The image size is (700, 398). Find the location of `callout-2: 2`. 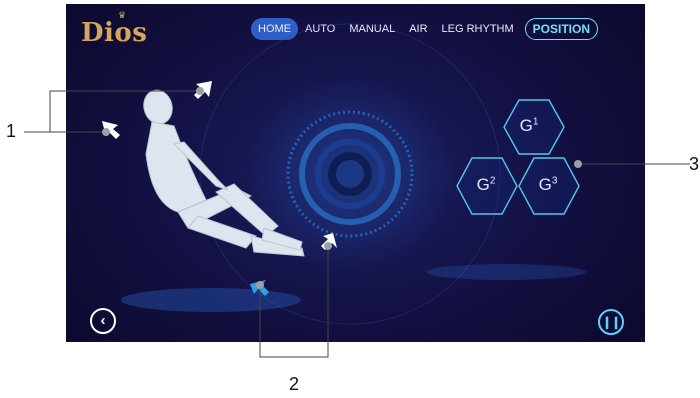

callout-2: 2 is located at coordinates (294, 384).